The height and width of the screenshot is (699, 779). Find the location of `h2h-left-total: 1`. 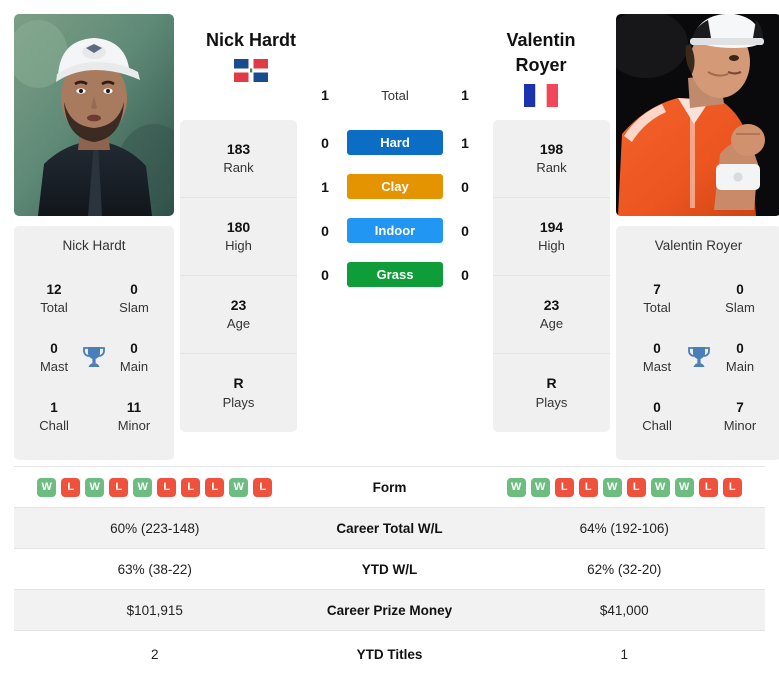

h2h-left-total: 1 is located at coordinates (325, 95).